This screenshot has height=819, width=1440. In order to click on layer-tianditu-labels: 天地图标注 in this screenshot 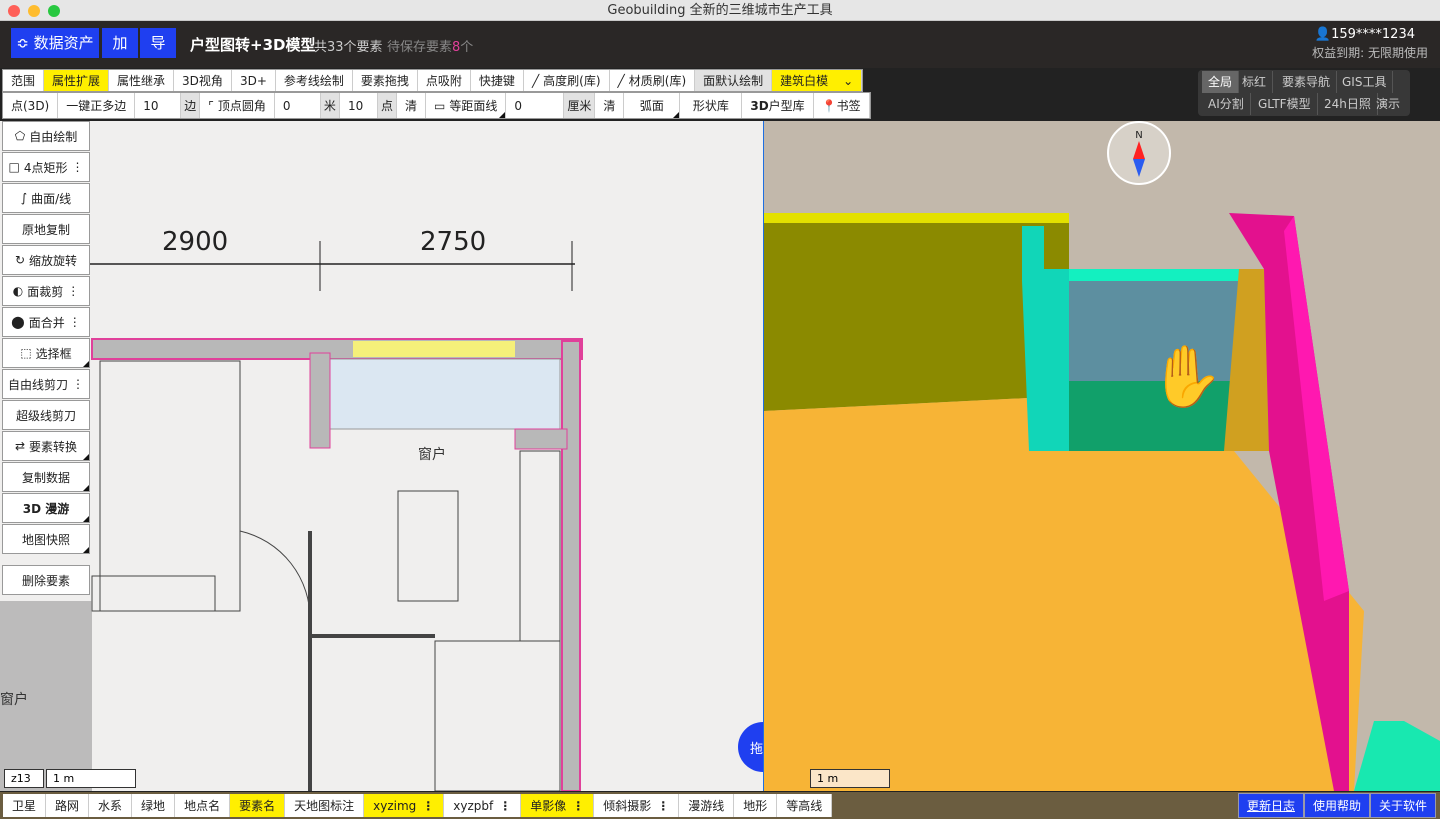, I will do `click(325, 805)`.